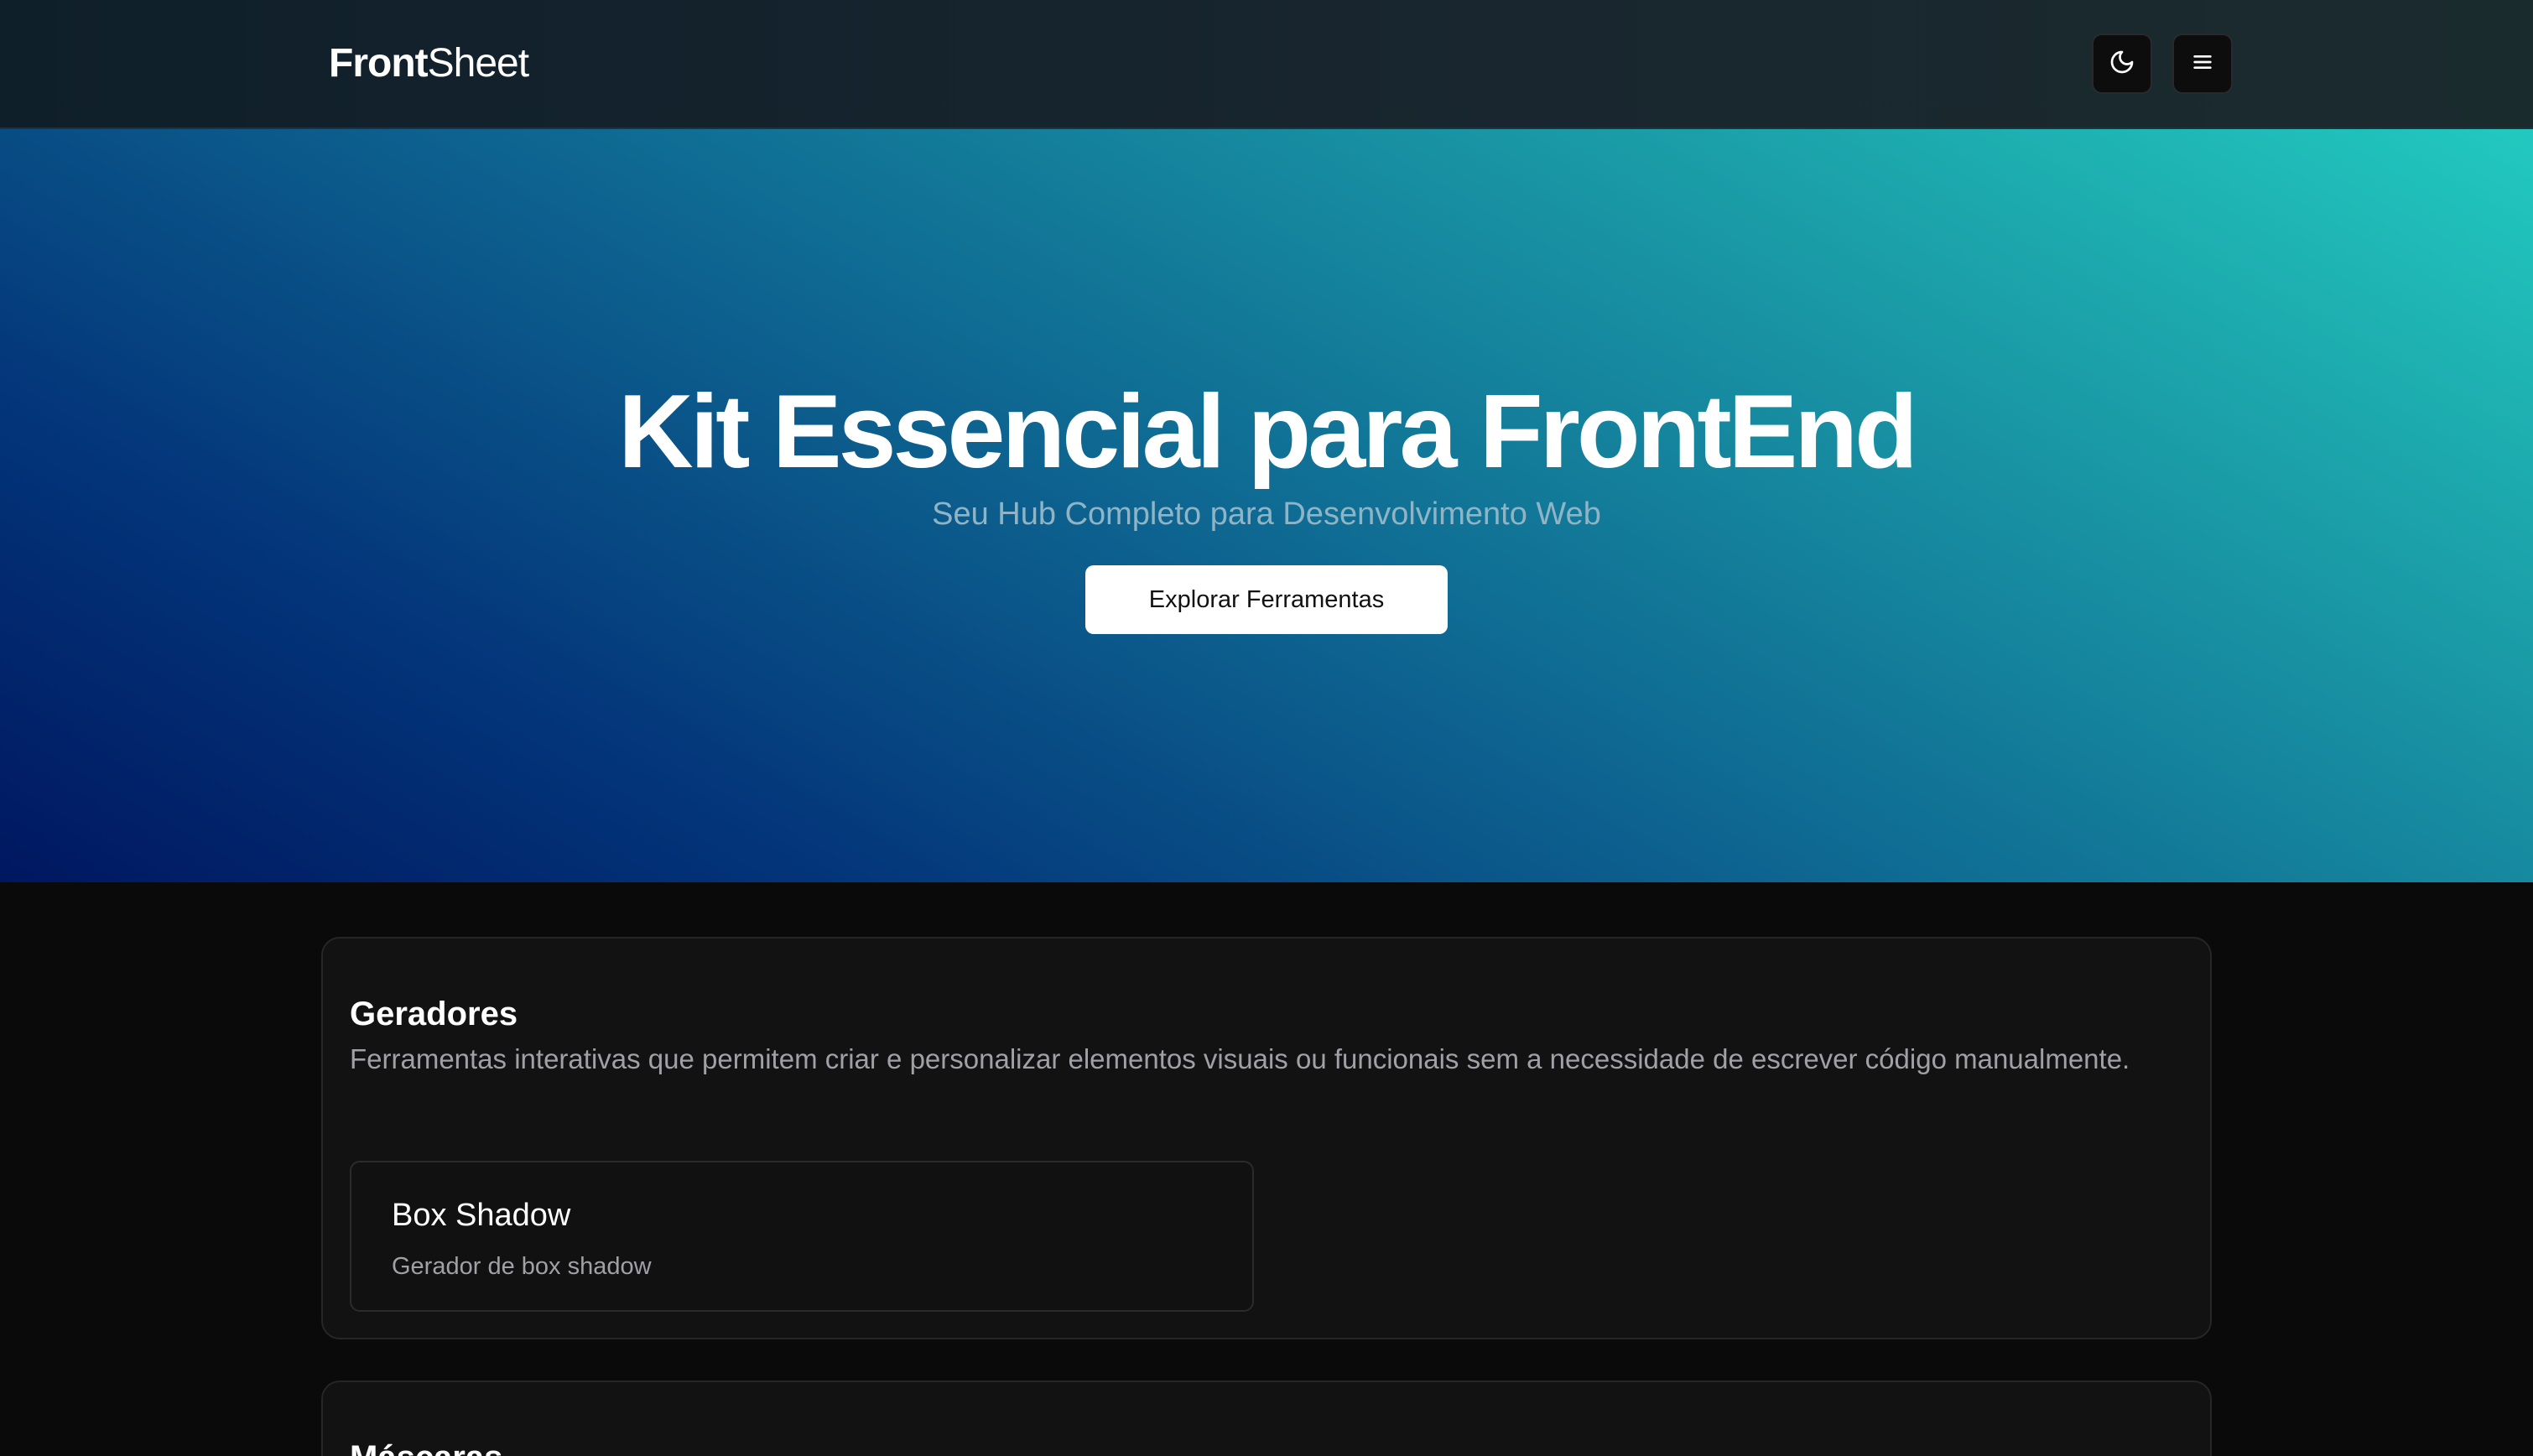  Describe the element at coordinates (379, 64) in the screenshot. I see `brand-bold-text: Front` at that location.